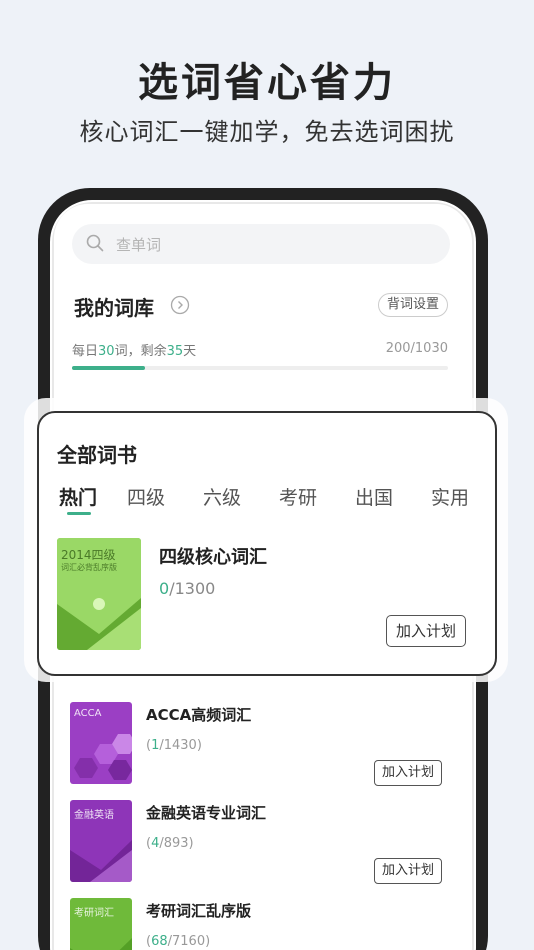  Describe the element at coordinates (222, 496) in the screenshot. I see `tab-cet6: 六级` at that location.